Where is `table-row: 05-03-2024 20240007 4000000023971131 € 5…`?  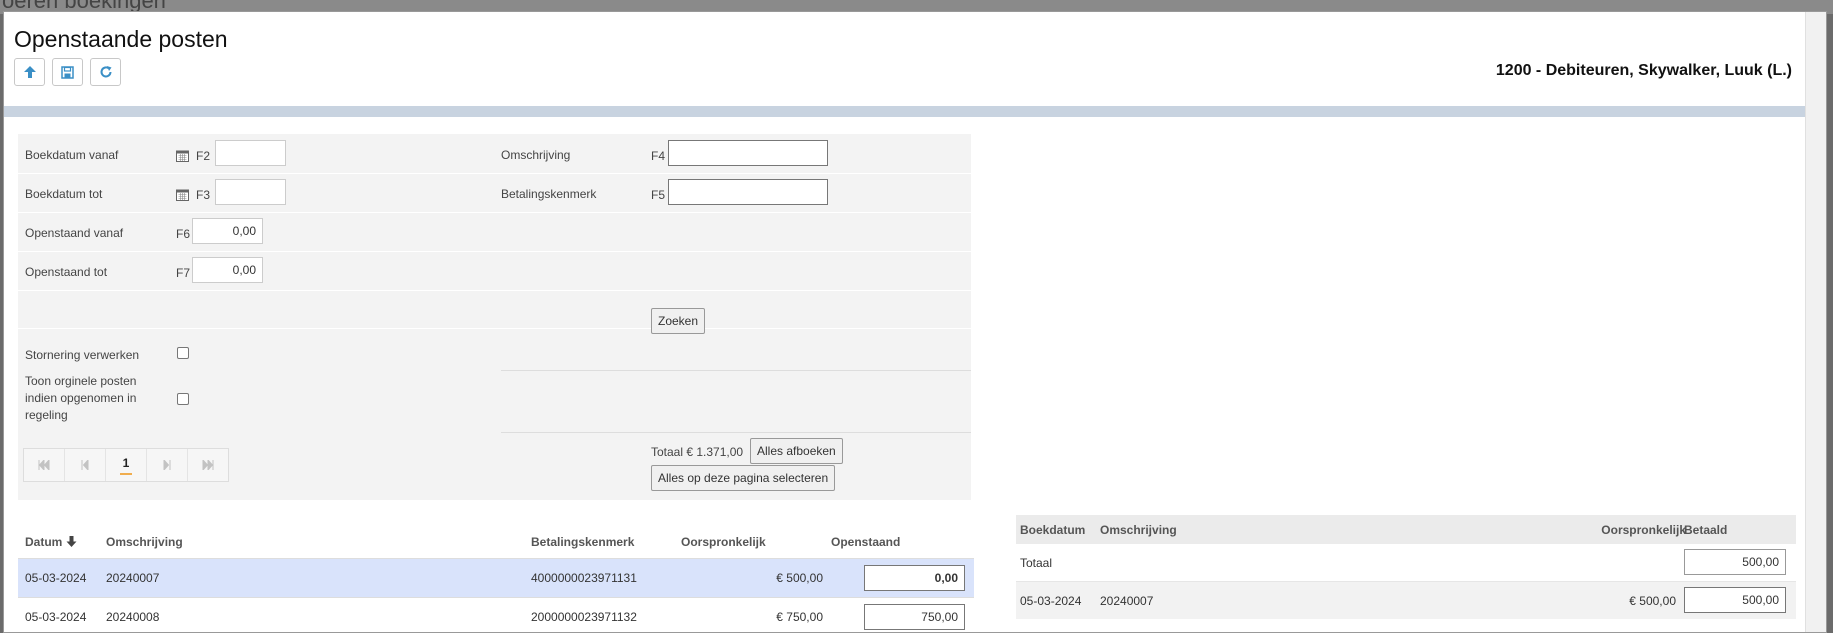 table-row: 05-03-2024 20240007 4000000023971131 € 5… is located at coordinates (496, 578).